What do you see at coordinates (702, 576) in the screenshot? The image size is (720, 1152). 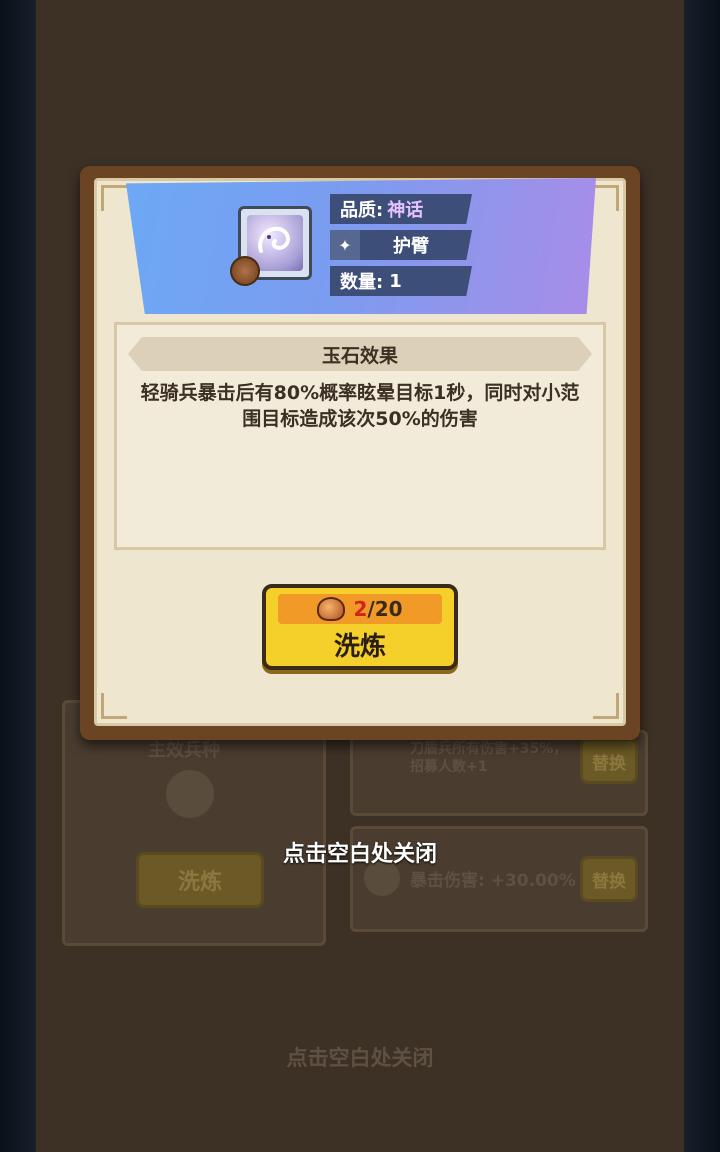 I see `right-edge` at bounding box center [702, 576].